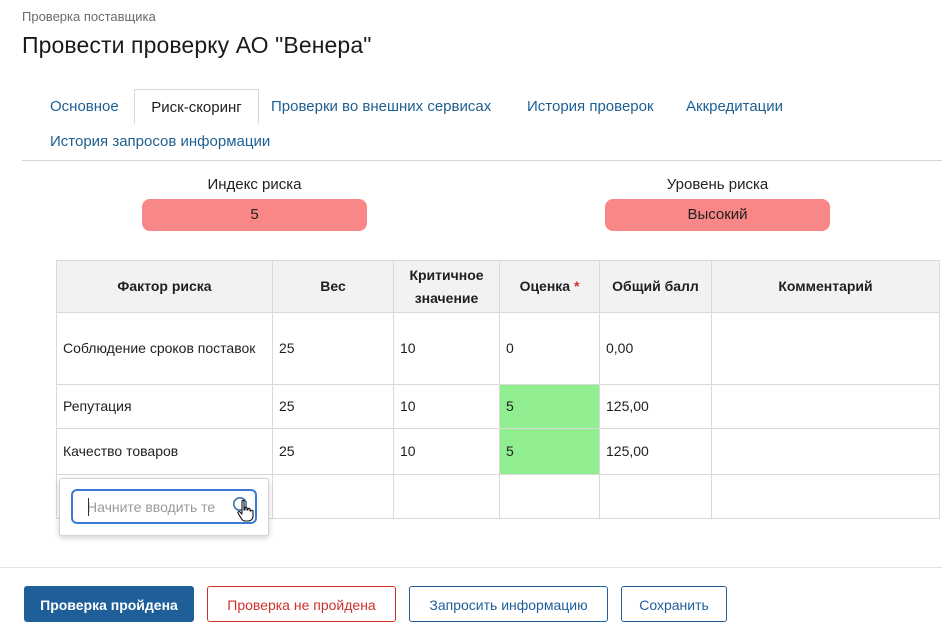 The height and width of the screenshot is (635, 942). Describe the element at coordinates (89, 16) in the screenshot. I see `breadcrumb: Проверка поставщика` at that location.